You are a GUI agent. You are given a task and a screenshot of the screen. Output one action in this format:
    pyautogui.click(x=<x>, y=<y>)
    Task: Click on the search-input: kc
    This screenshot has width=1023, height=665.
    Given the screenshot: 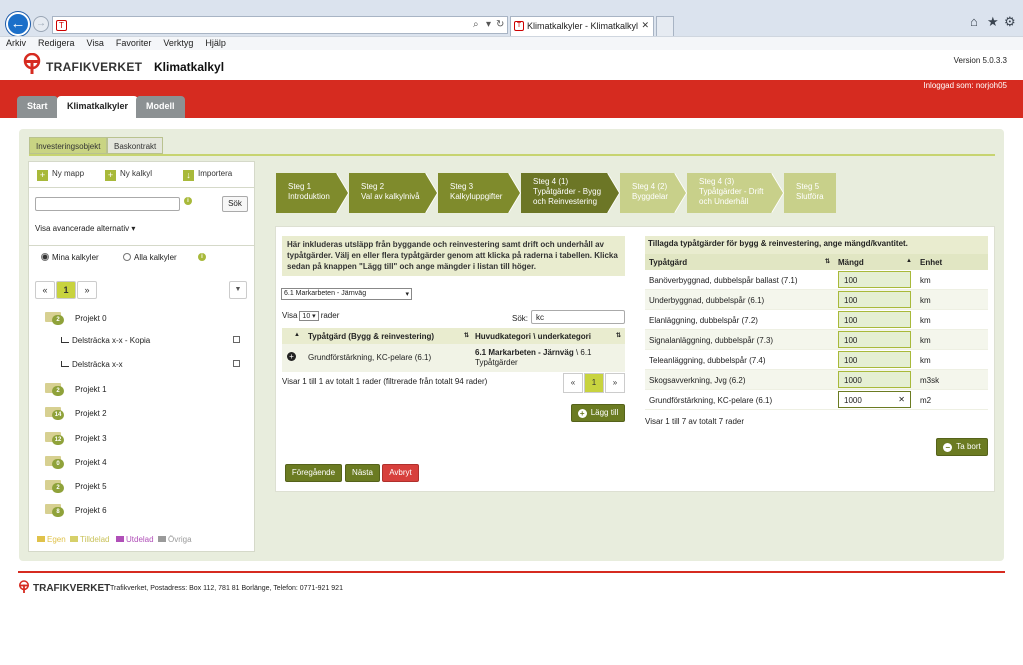 What is the action you would take?
    pyautogui.click(x=578, y=317)
    